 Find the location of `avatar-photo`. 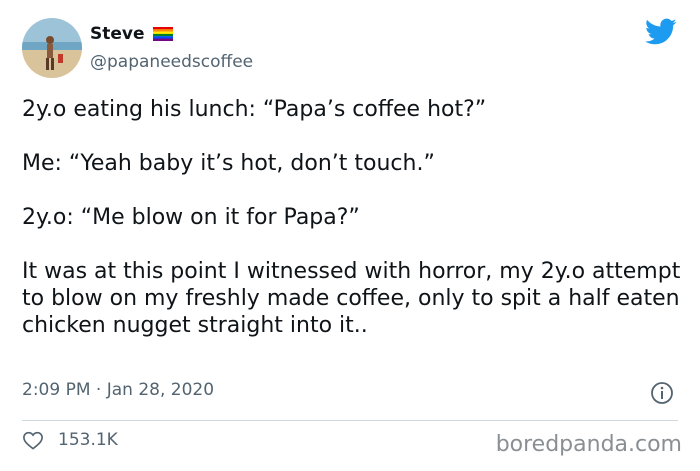

avatar-photo is located at coordinates (52, 48).